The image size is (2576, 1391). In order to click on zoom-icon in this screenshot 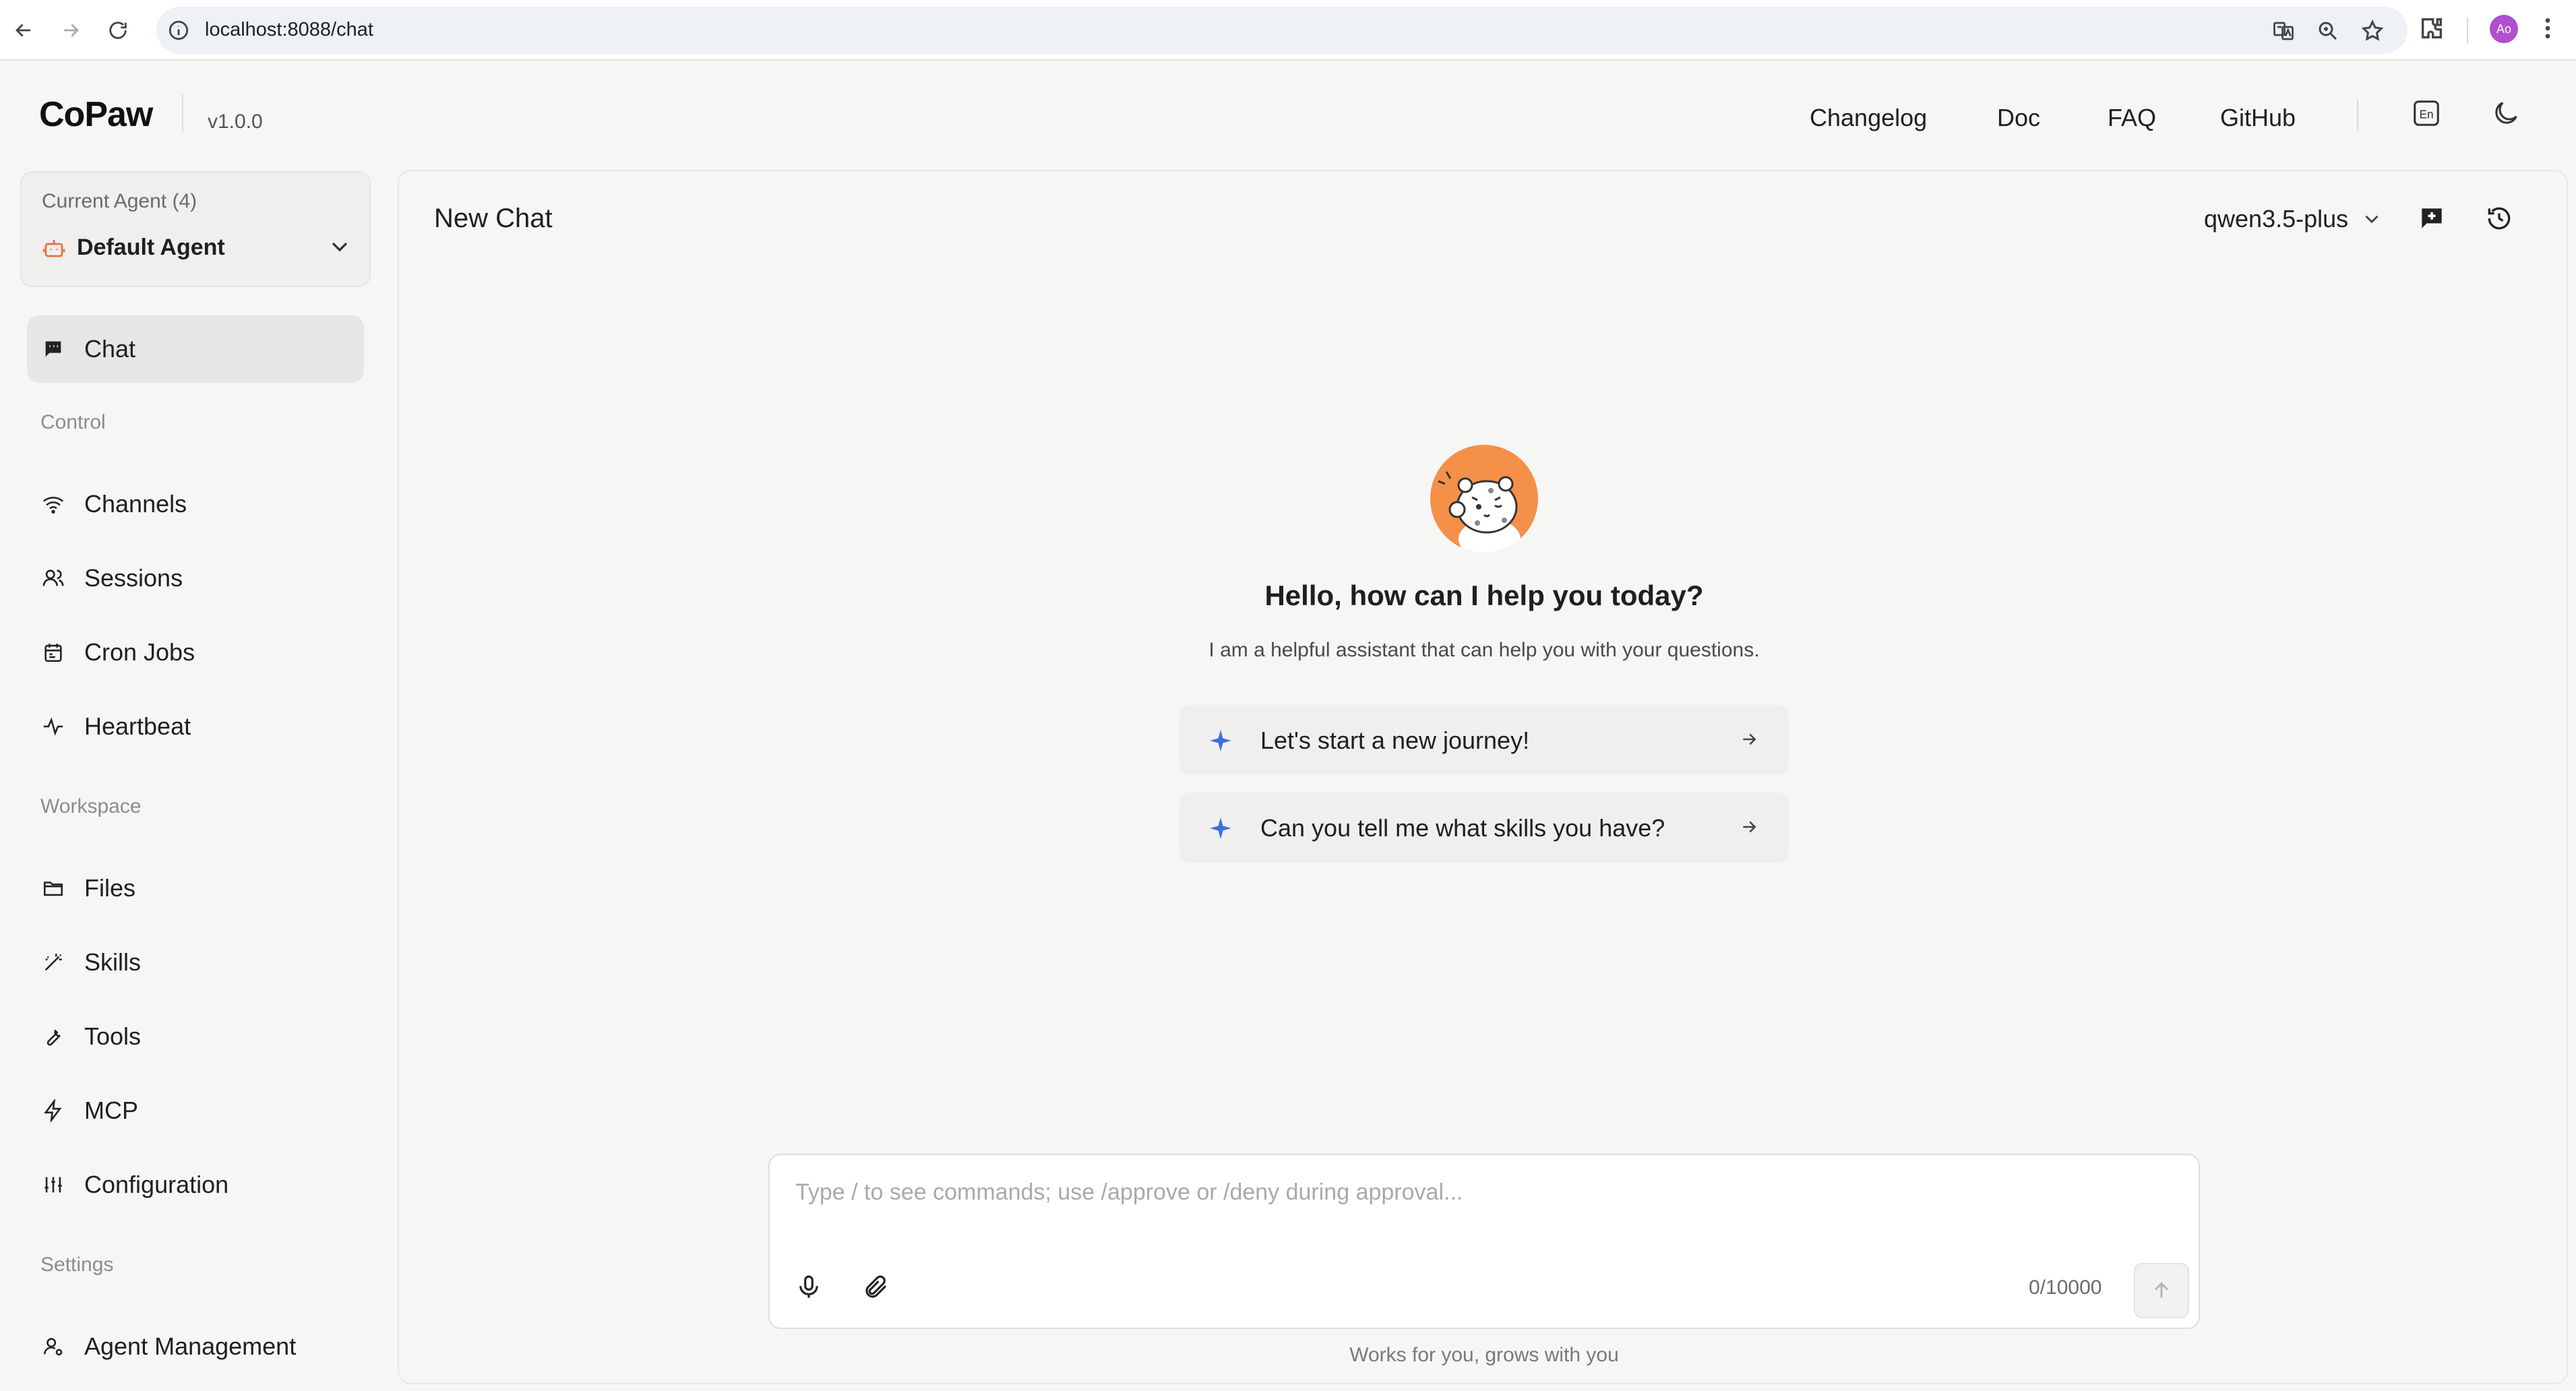, I will do `click(2328, 31)`.